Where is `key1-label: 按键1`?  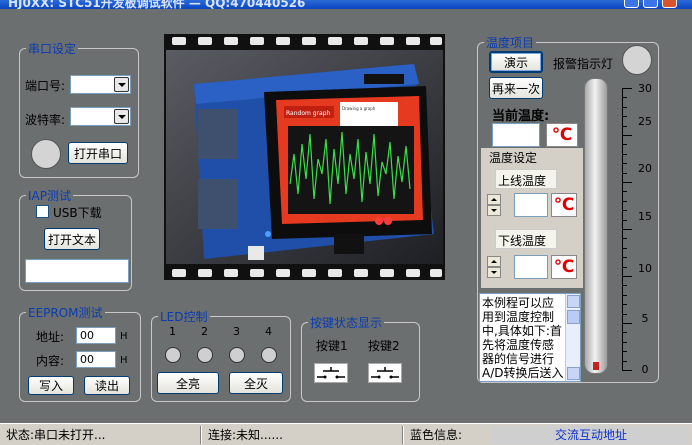
key1-label: 按键1 is located at coordinates (332, 346).